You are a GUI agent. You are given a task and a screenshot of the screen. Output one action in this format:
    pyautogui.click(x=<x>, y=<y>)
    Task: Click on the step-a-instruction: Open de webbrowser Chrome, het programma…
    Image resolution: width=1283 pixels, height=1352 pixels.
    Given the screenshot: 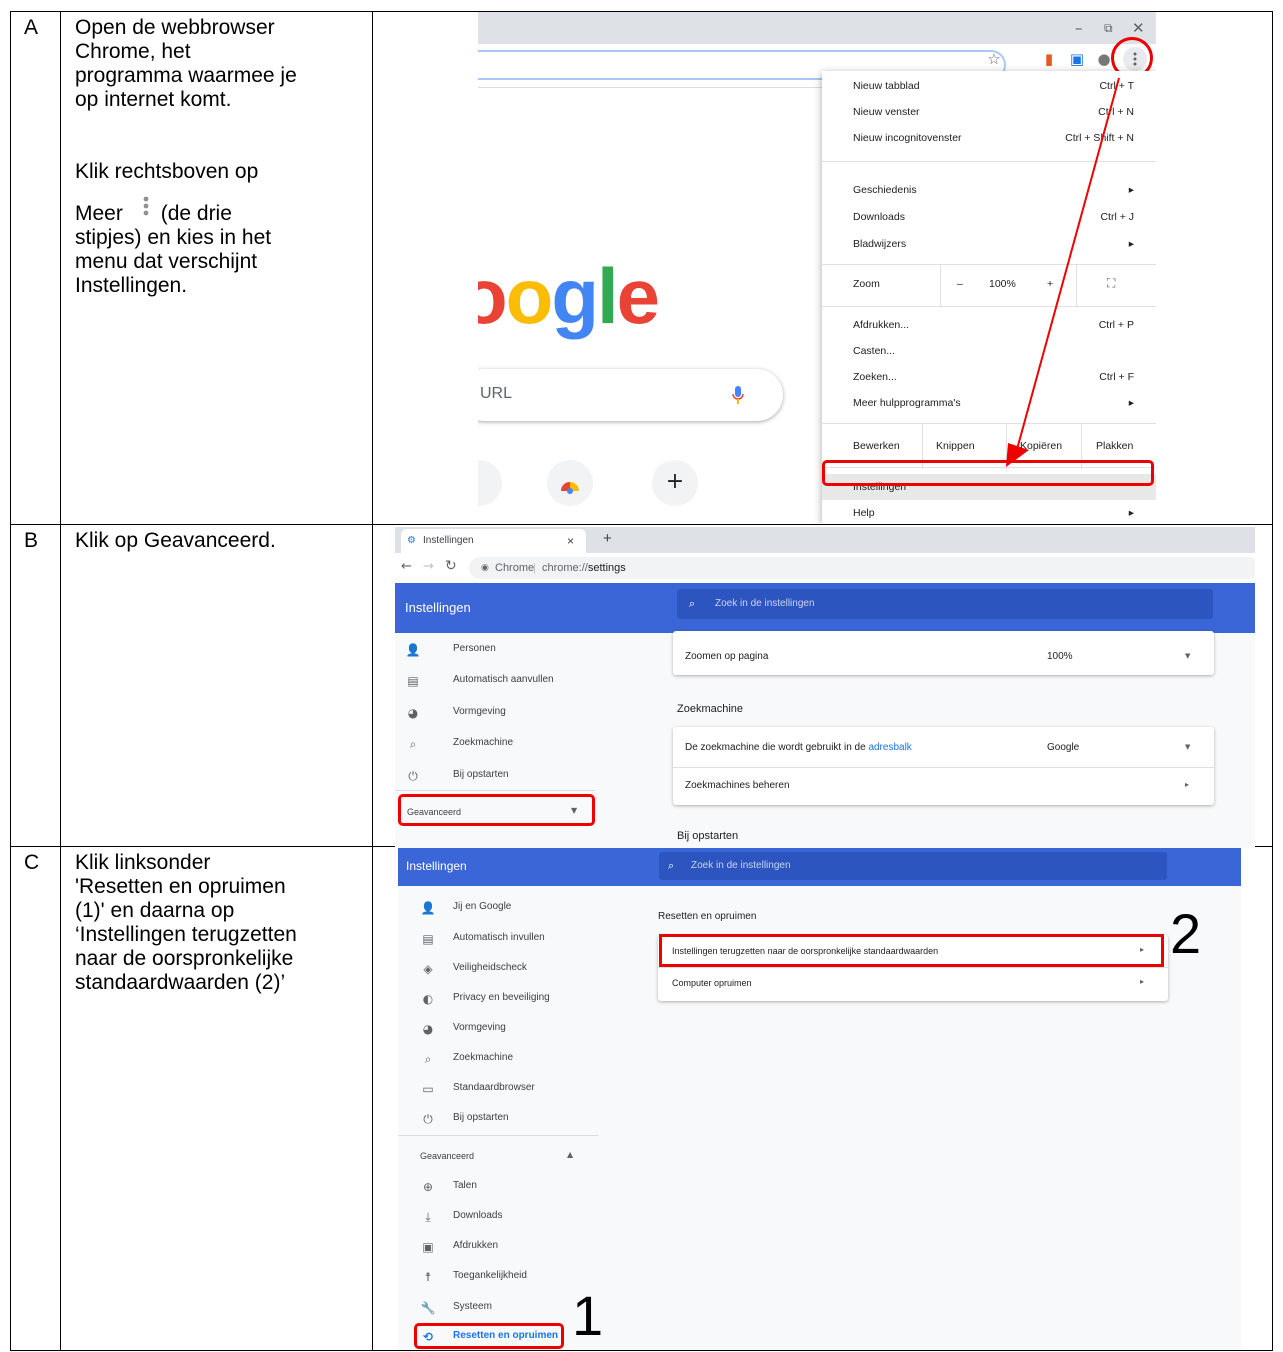 What is the action you would take?
    pyautogui.click(x=220, y=157)
    